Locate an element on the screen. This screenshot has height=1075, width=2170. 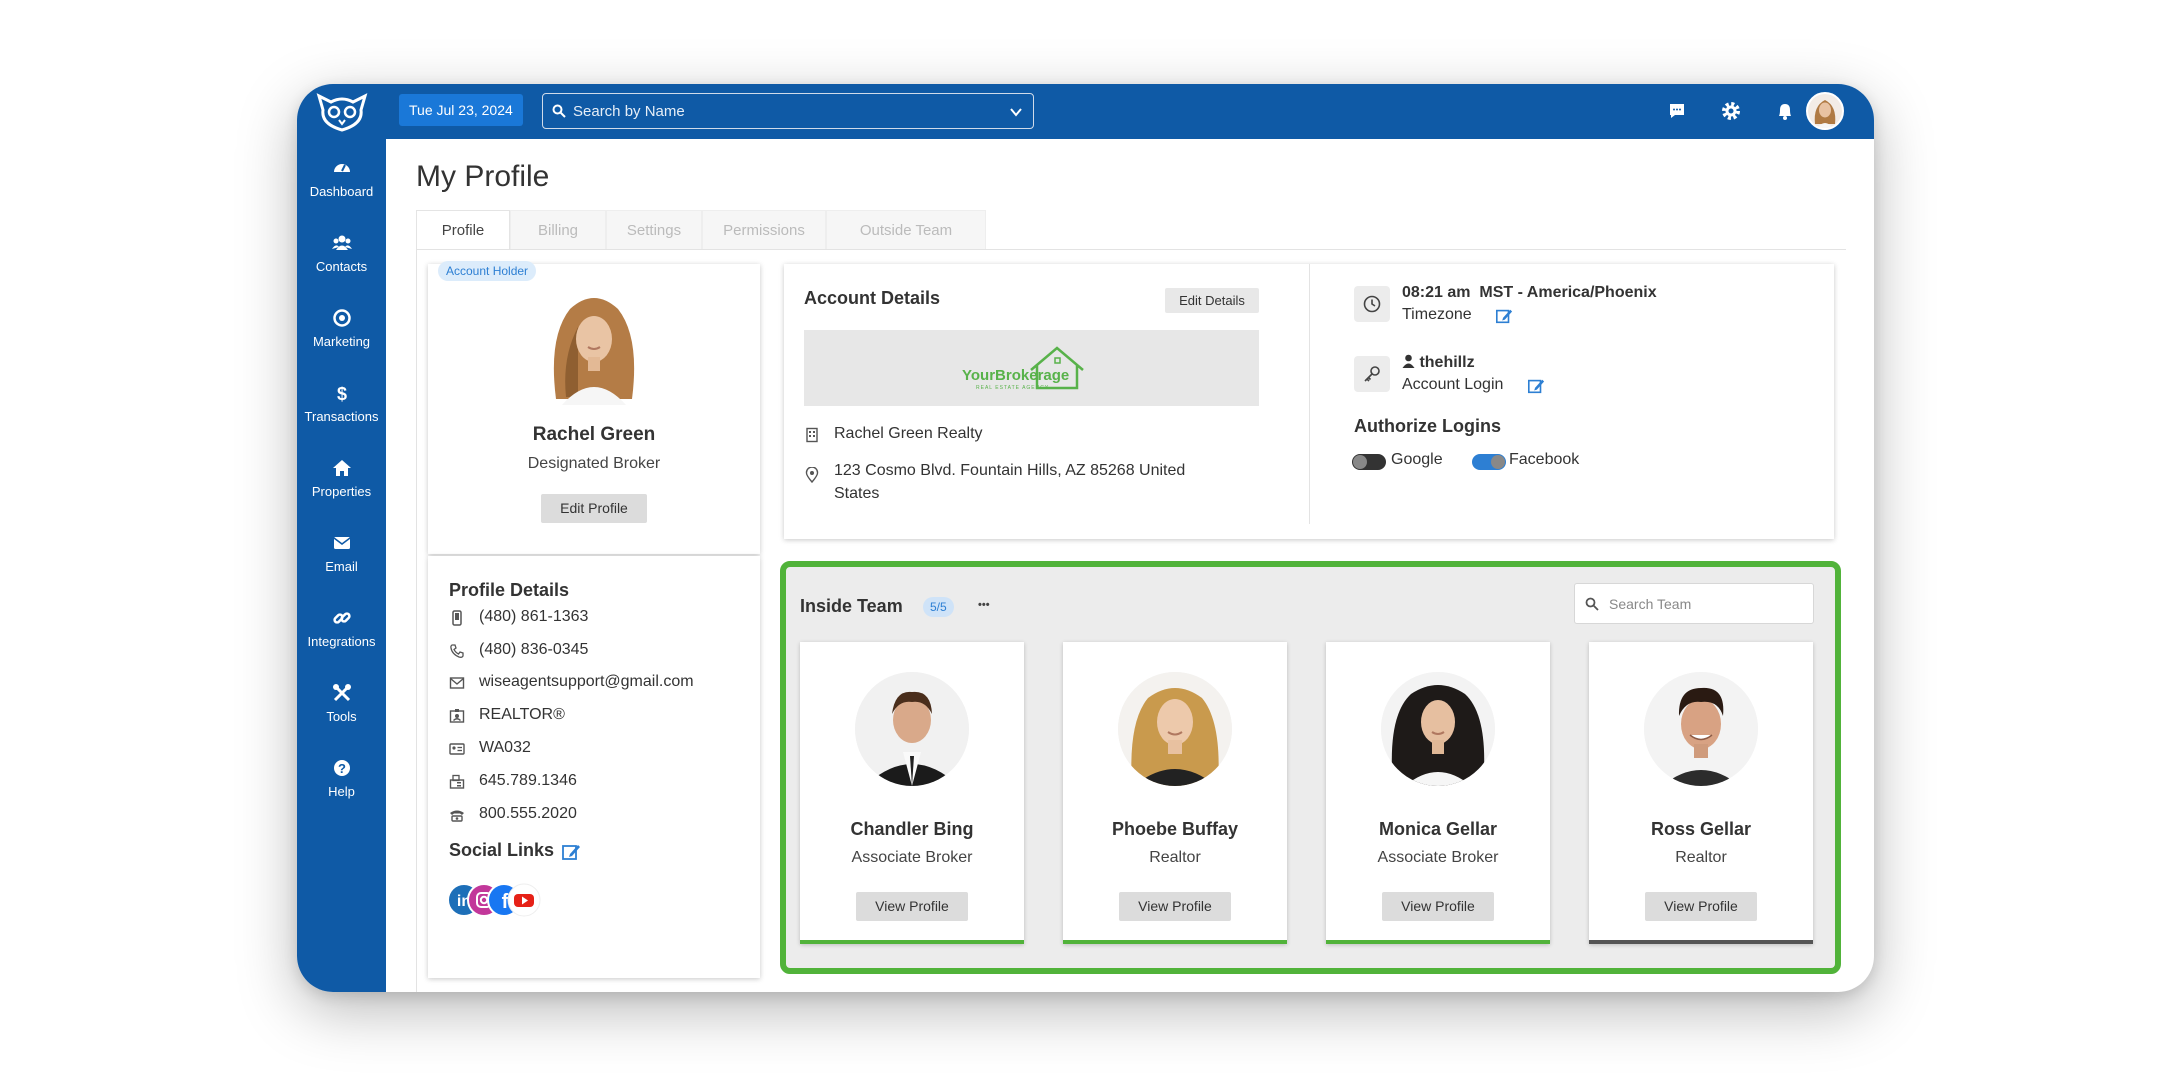
tab-outside-team: Outside Team is located at coordinates (906, 230).